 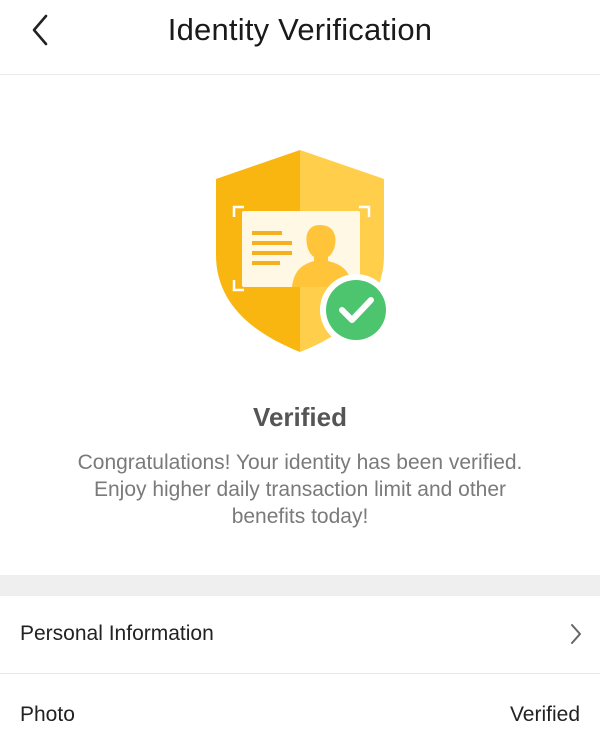 What do you see at coordinates (300, 585) in the screenshot?
I see `section-divider` at bounding box center [300, 585].